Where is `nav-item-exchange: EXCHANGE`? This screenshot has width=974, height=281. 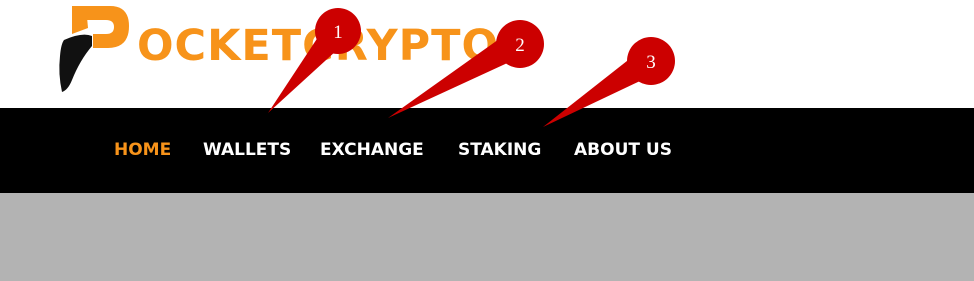
nav-item-exchange: EXCHANGE is located at coordinates (372, 150).